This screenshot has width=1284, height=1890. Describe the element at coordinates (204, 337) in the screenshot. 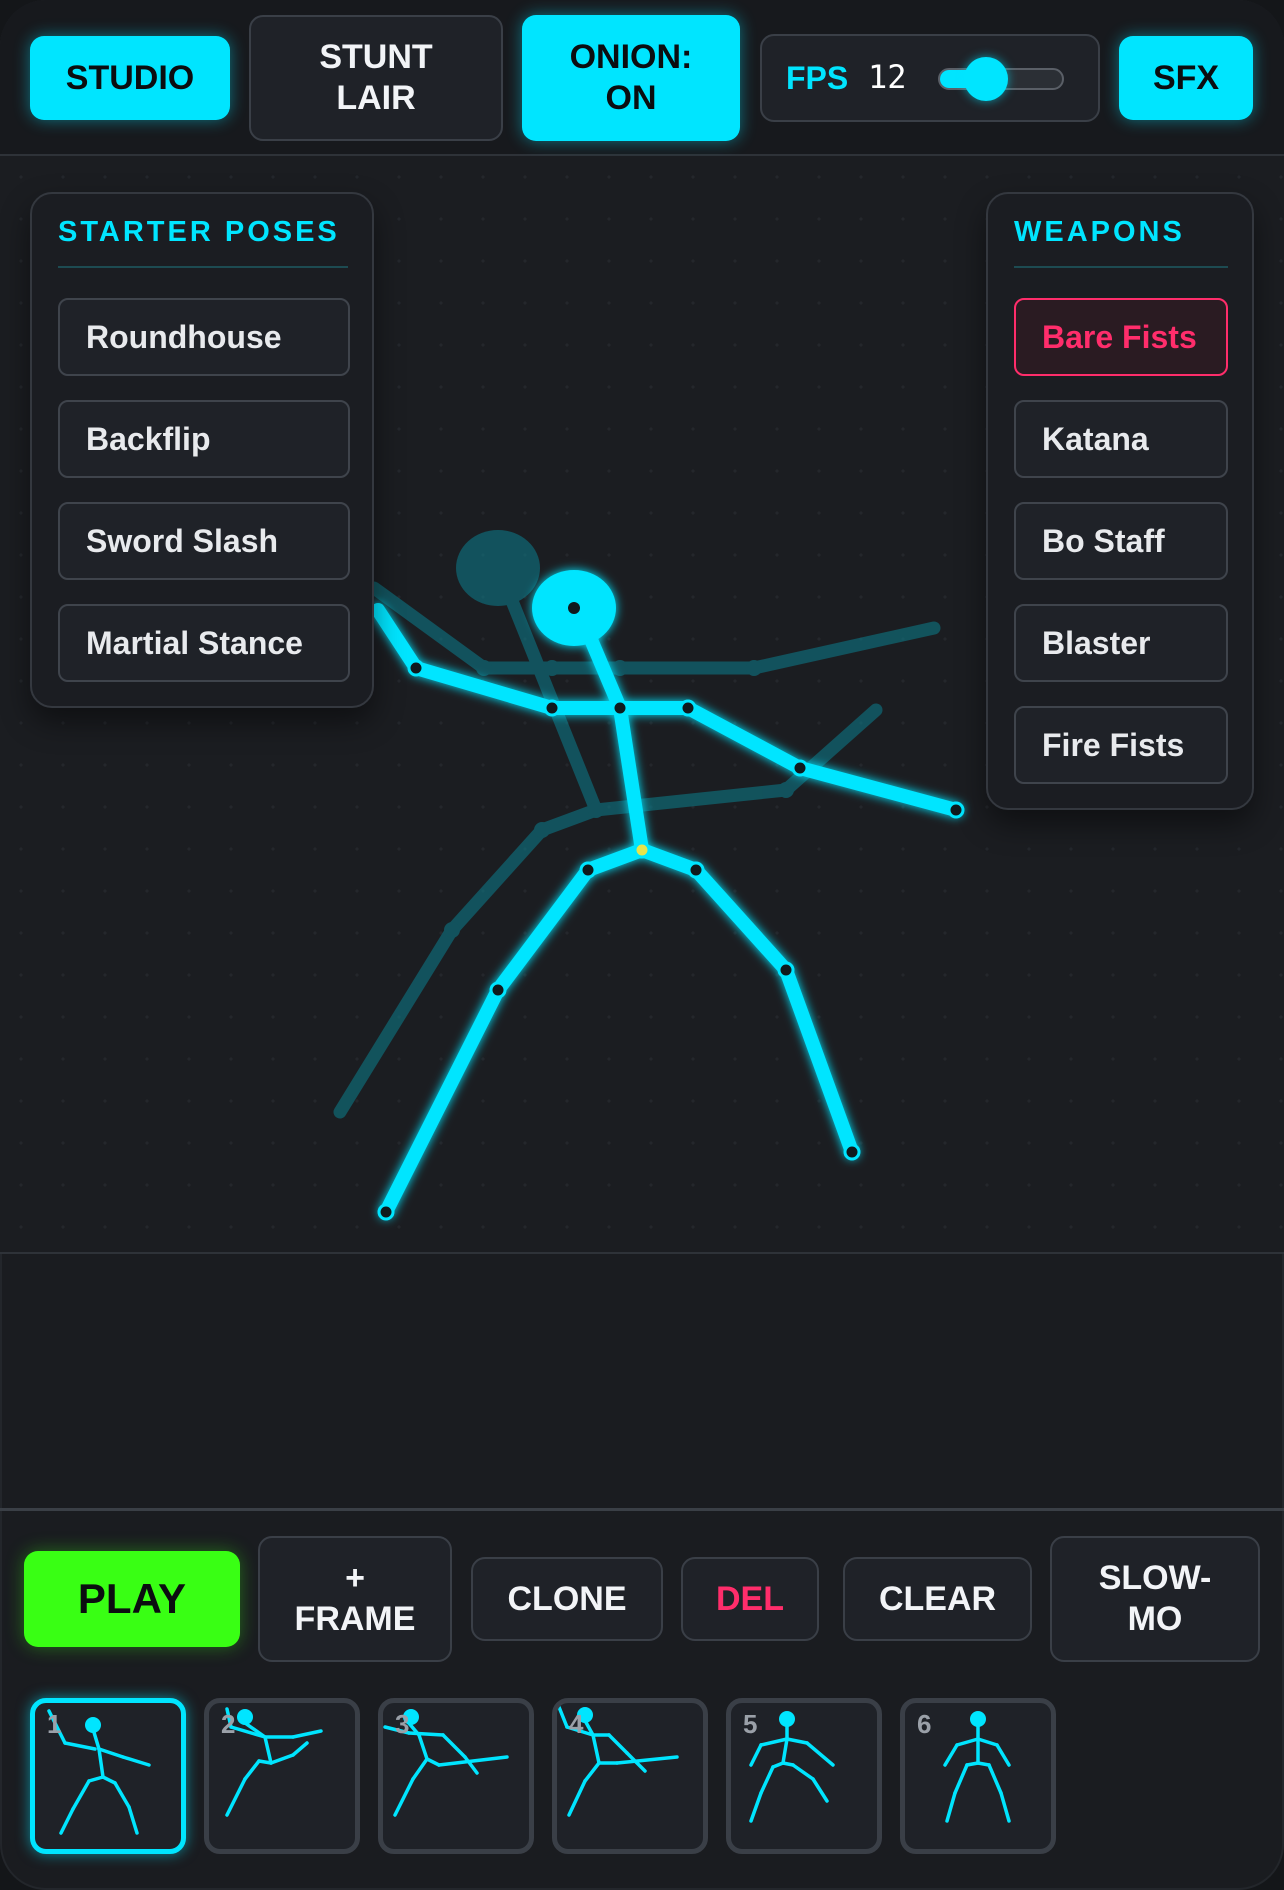

I see `pose-roundhouse: Roundhouse` at that location.